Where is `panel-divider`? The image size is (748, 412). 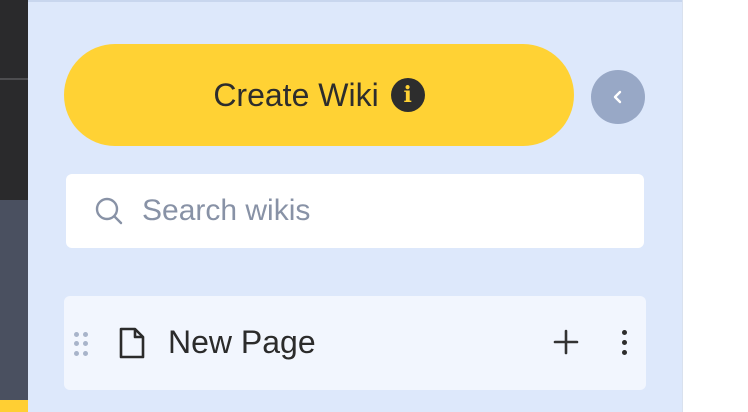 panel-divider is located at coordinates (682, 206).